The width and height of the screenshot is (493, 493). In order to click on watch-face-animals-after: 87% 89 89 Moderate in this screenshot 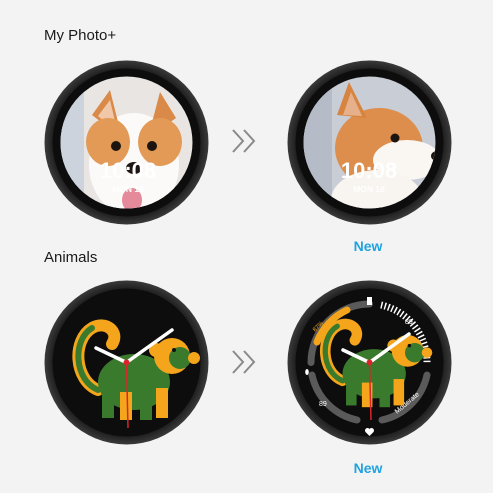, I will do `click(369, 362)`.